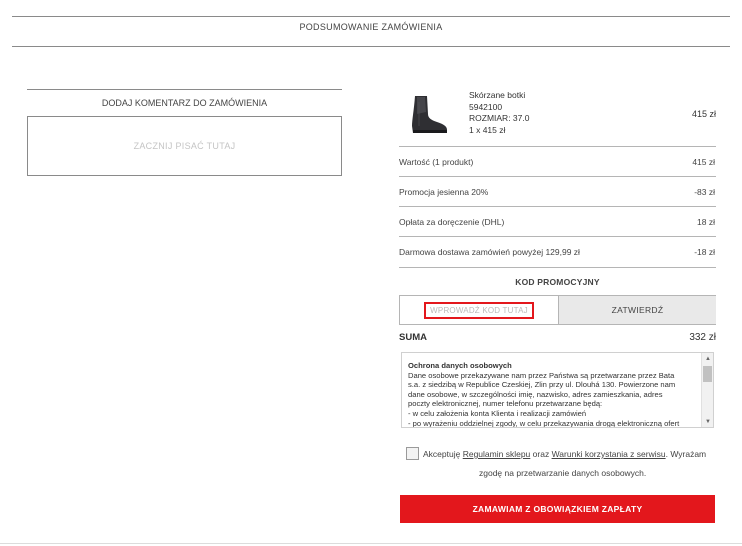 The image size is (742, 546). What do you see at coordinates (557, 221) in the screenshot?
I see `summary-row: Opłata za doręczenie (DHL) 18 zł` at bounding box center [557, 221].